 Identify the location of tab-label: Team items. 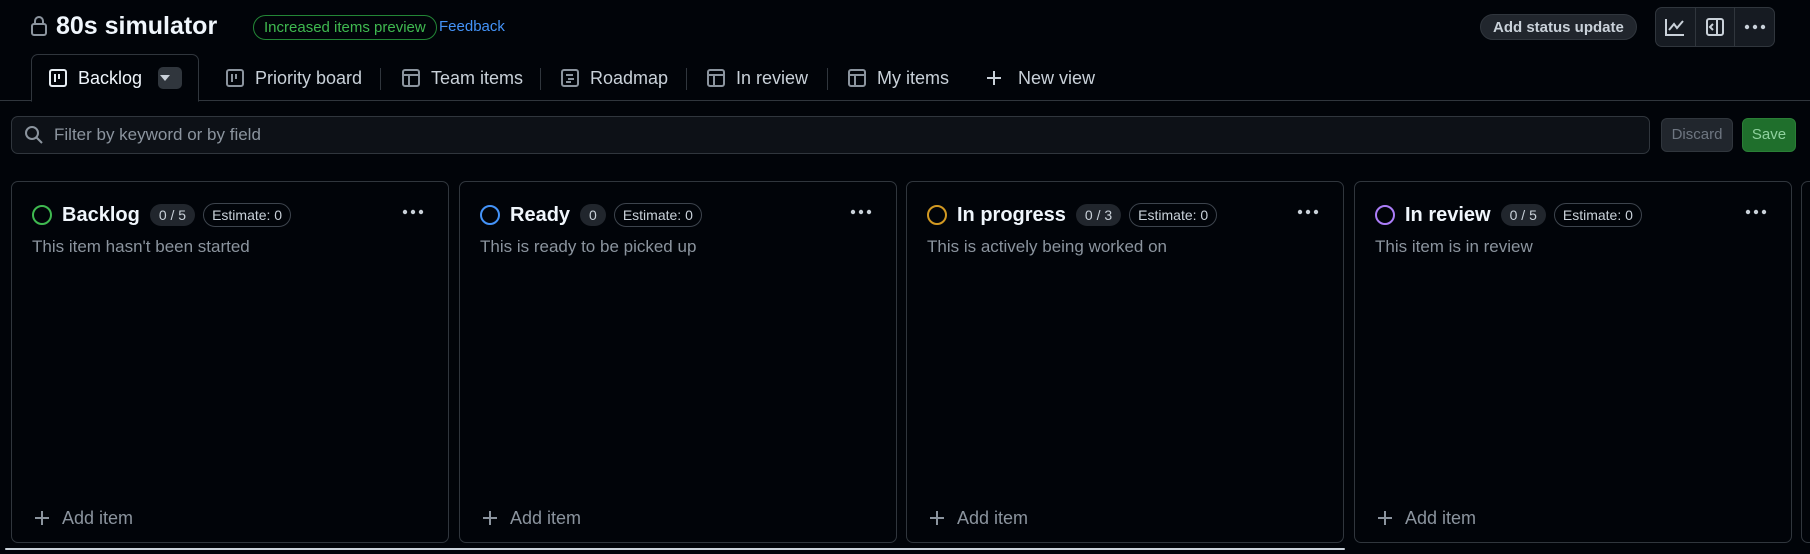
(477, 77).